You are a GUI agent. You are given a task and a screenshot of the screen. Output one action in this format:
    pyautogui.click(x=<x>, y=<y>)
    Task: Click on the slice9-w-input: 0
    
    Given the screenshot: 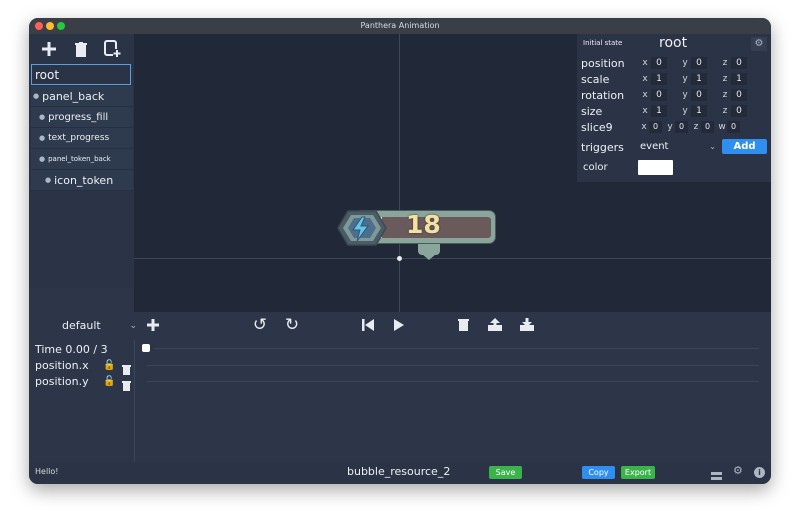 What is the action you would take?
    pyautogui.click(x=733, y=127)
    